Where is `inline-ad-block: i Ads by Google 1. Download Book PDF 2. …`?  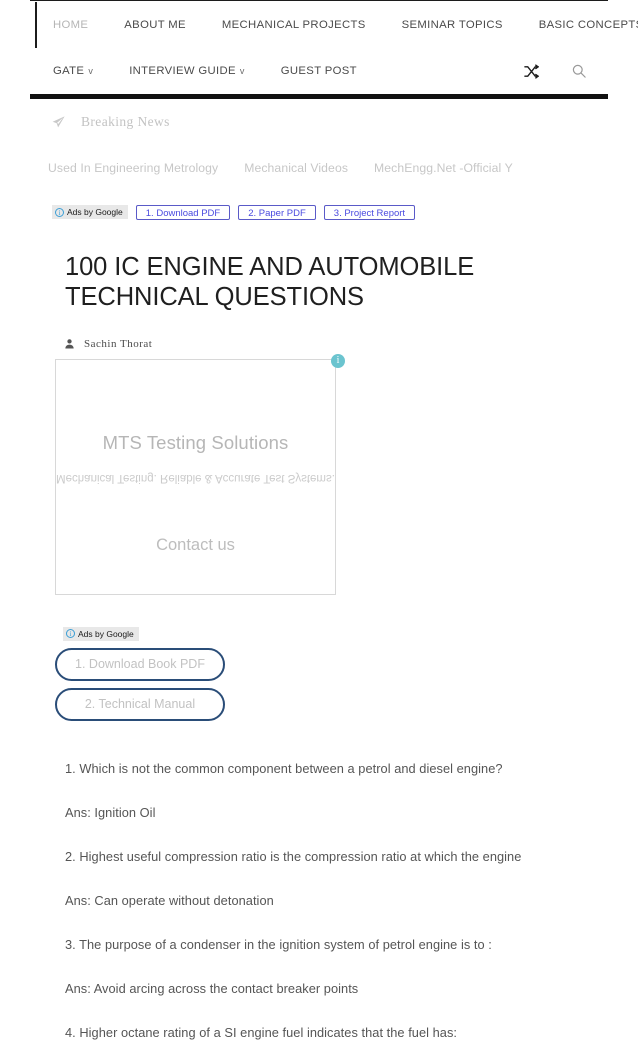
inline-ad-block: i Ads by Google 1. Download Book PDF 2. … is located at coordinates (311, 672).